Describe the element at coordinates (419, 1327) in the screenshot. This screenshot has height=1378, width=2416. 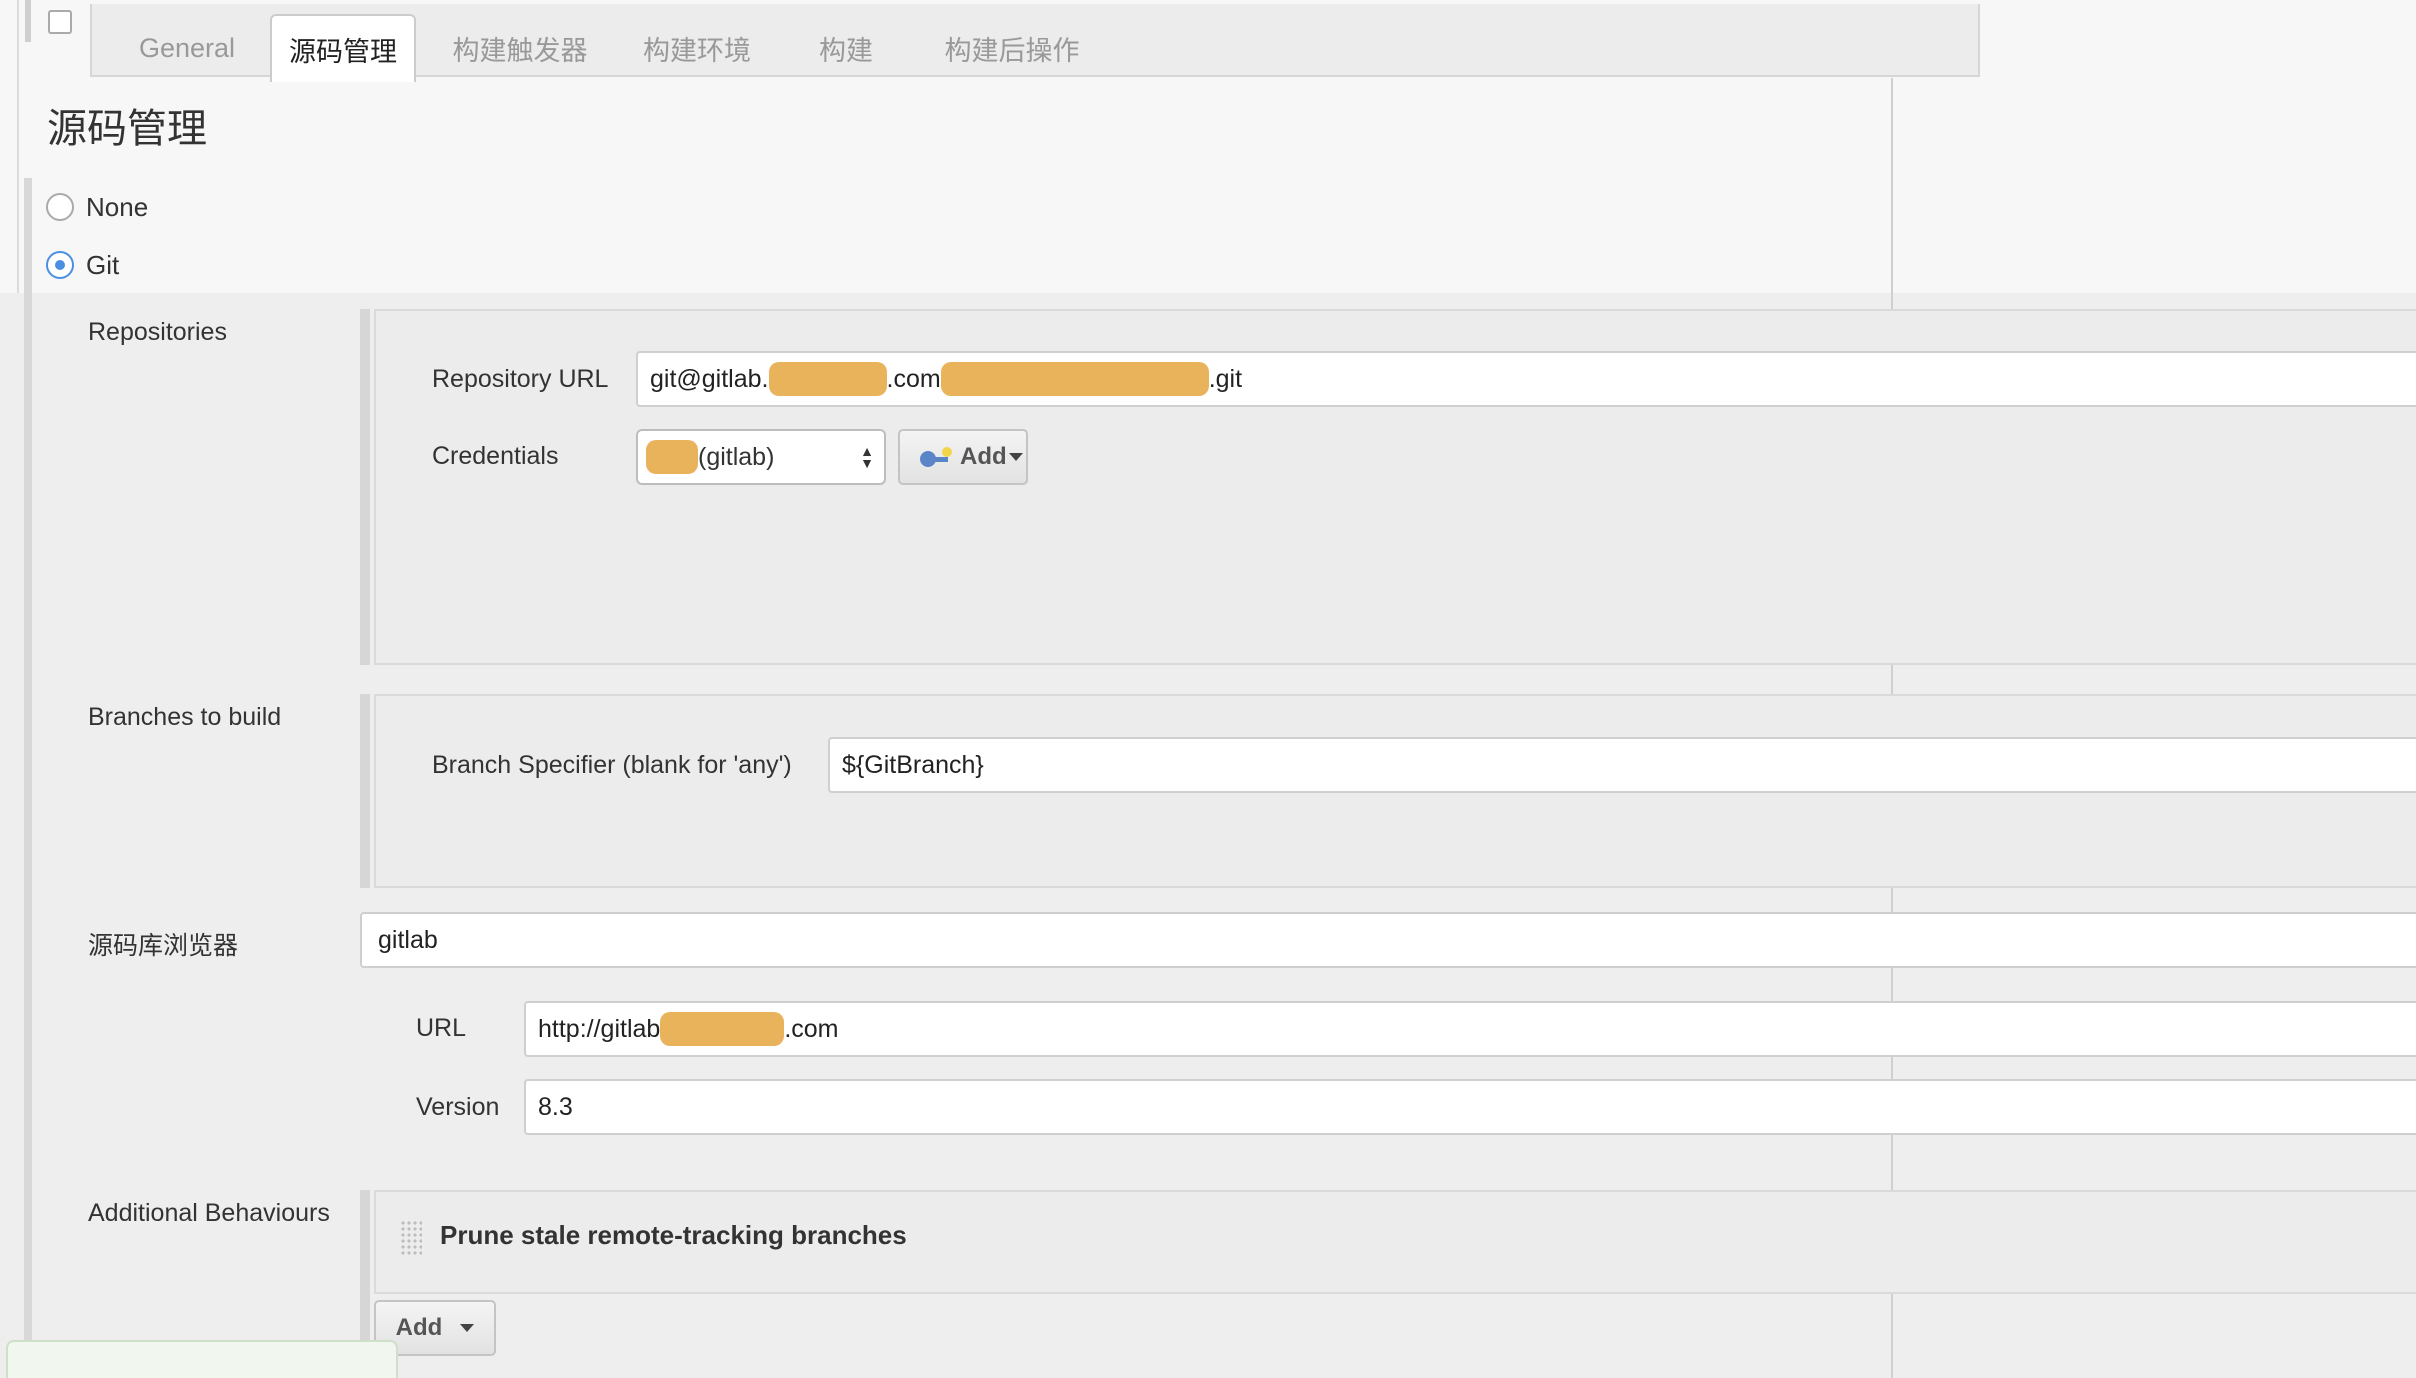
I see `add-behaviour-label: Add` at that location.